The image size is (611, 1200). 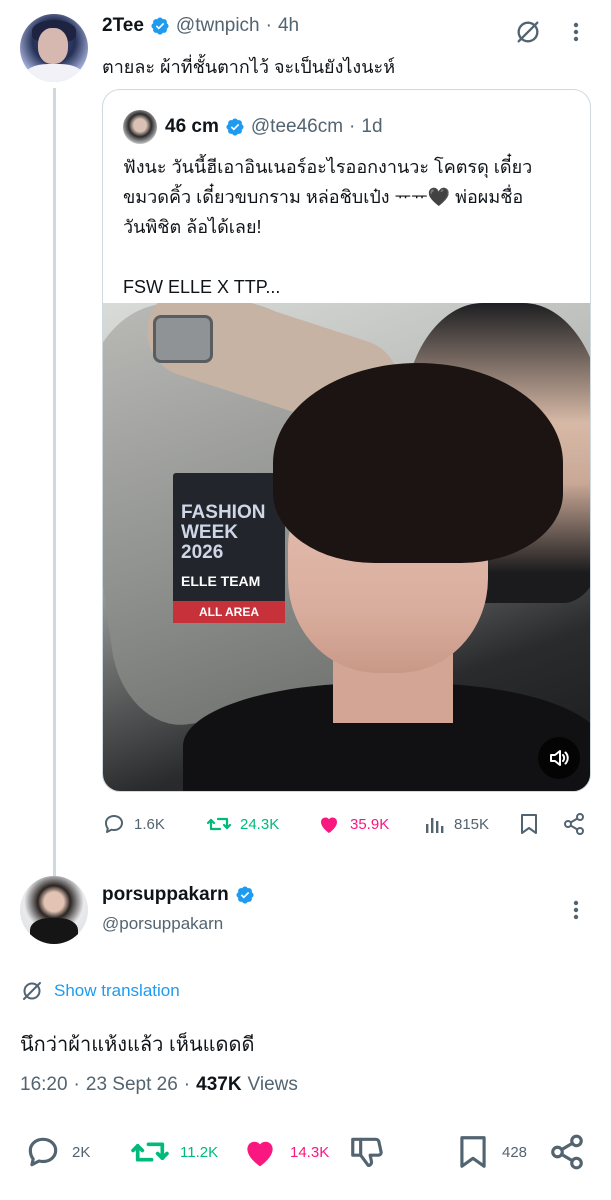 I want to click on tweet-actions: 1.6K 24.3K 35.9K 815K, so click(x=346, y=824).